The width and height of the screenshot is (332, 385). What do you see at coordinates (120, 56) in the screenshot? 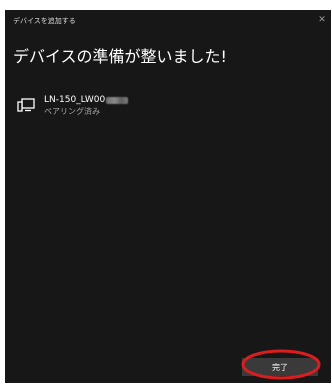
I see `page-heading: デバイスの準備が整いました!` at bounding box center [120, 56].